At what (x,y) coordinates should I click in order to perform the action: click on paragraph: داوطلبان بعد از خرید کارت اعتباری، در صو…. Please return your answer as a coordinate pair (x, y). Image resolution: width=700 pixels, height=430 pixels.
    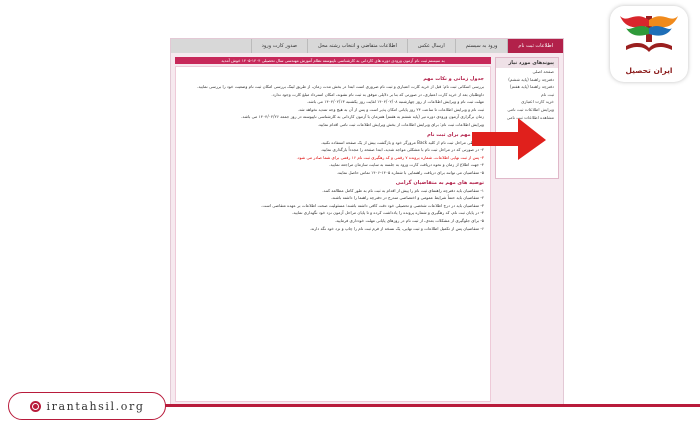
    Looking at the image, I should click on (377, 94).